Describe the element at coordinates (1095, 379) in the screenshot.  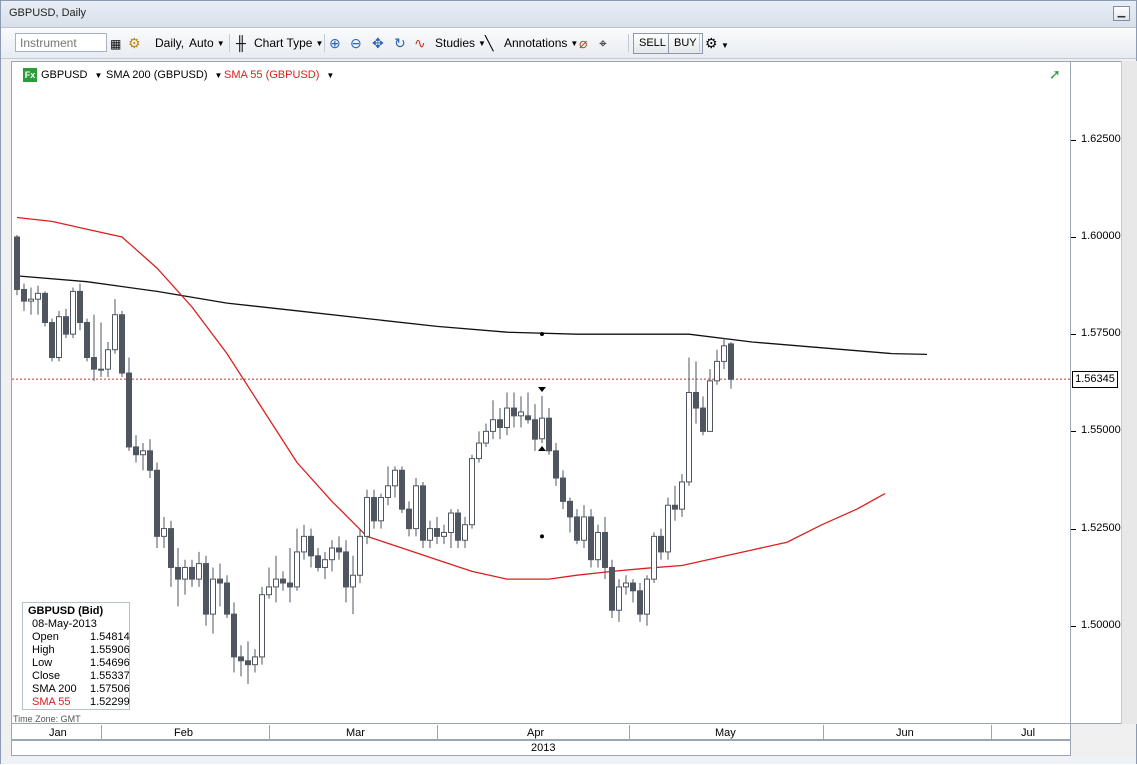
I see `current-price-label: 1.56345` at that location.